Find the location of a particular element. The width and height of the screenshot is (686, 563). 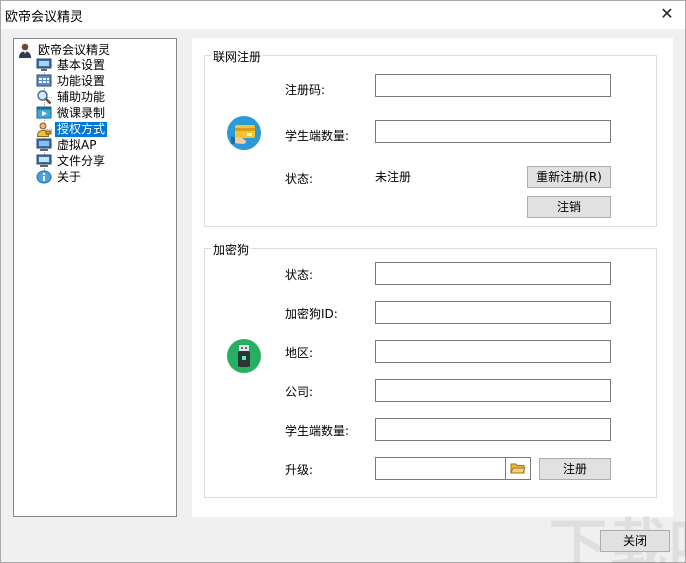

user-icon is located at coordinates (25, 50).